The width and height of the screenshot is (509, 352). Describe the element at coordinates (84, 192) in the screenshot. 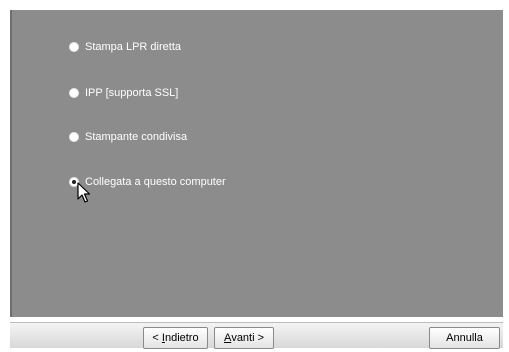

I see `arrow-pointer-icon` at that location.